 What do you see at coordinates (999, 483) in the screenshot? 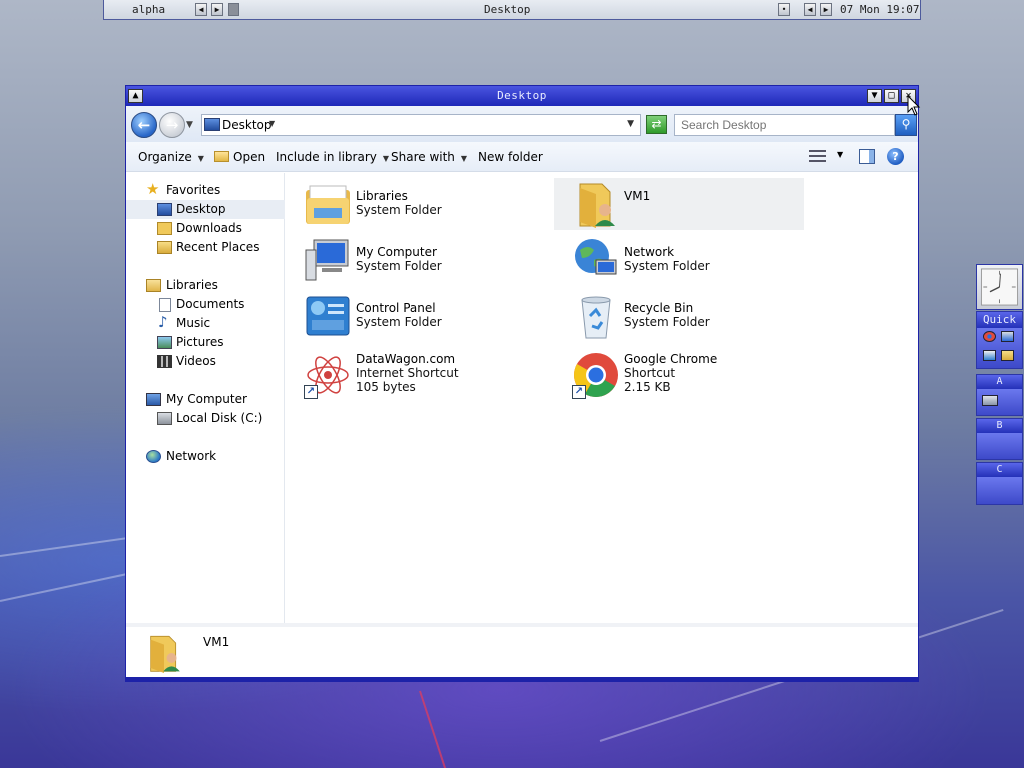
I see `dock-group-c: C` at bounding box center [999, 483].